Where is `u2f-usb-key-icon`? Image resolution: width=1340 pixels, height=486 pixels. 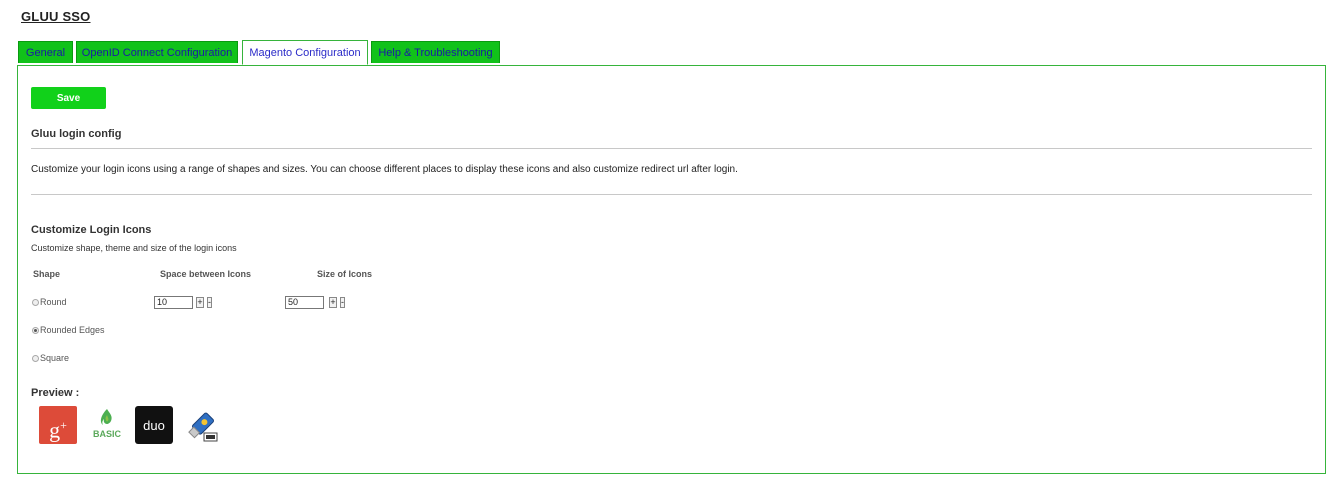 u2f-usb-key-icon is located at coordinates (203, 425).